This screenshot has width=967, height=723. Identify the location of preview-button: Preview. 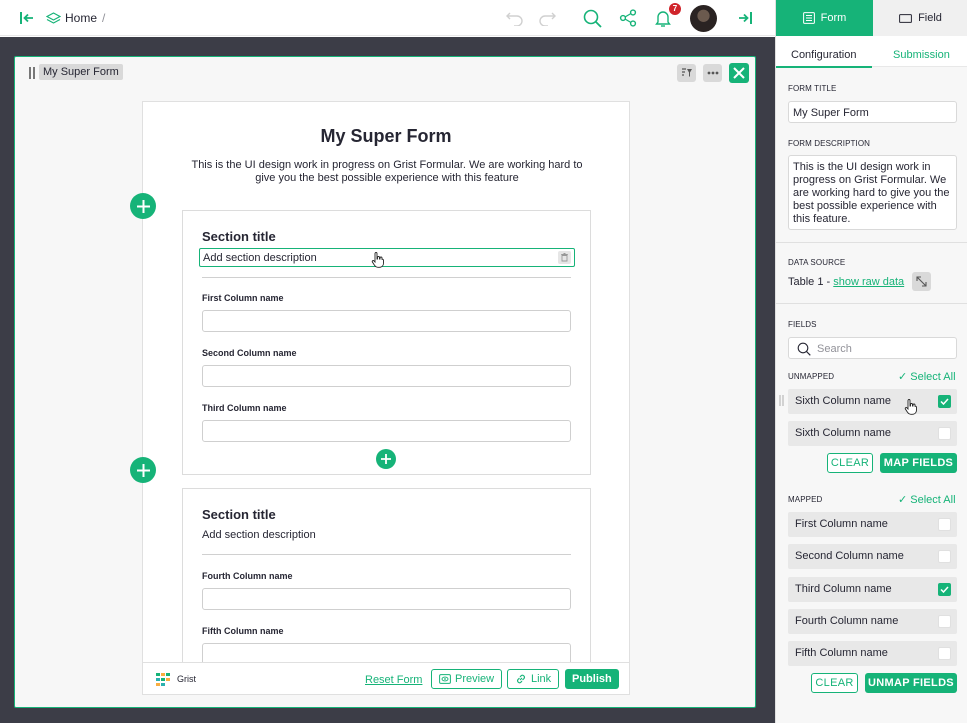
(467, 679).